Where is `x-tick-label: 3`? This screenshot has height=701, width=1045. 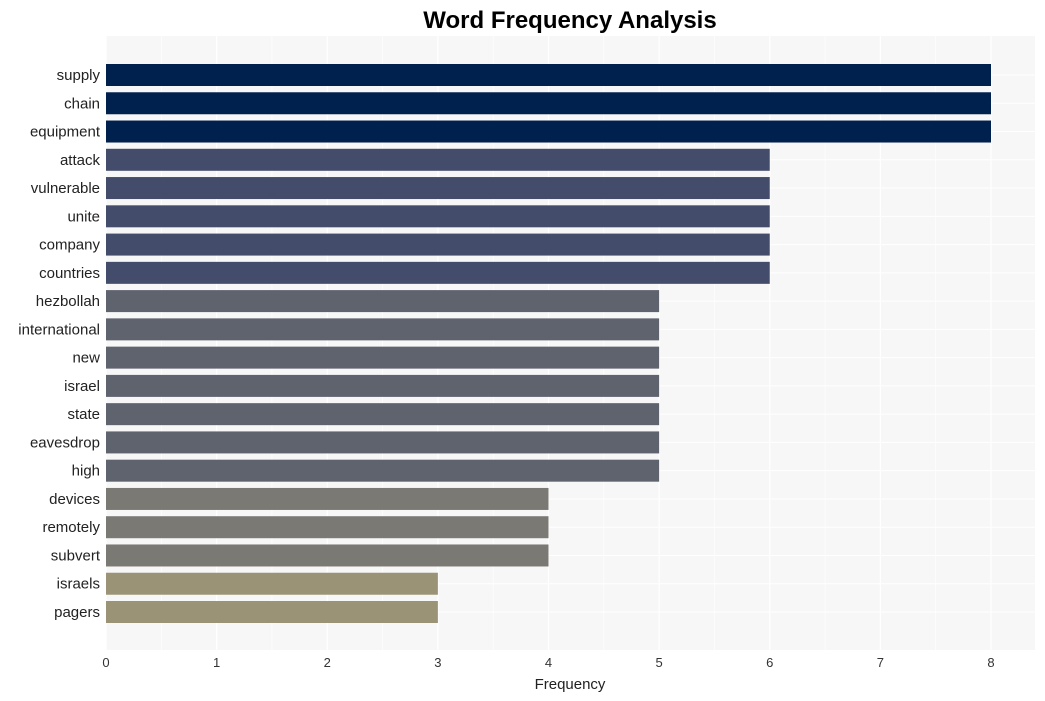
x-tick-label: 3 is located at coordinates (437, 662).